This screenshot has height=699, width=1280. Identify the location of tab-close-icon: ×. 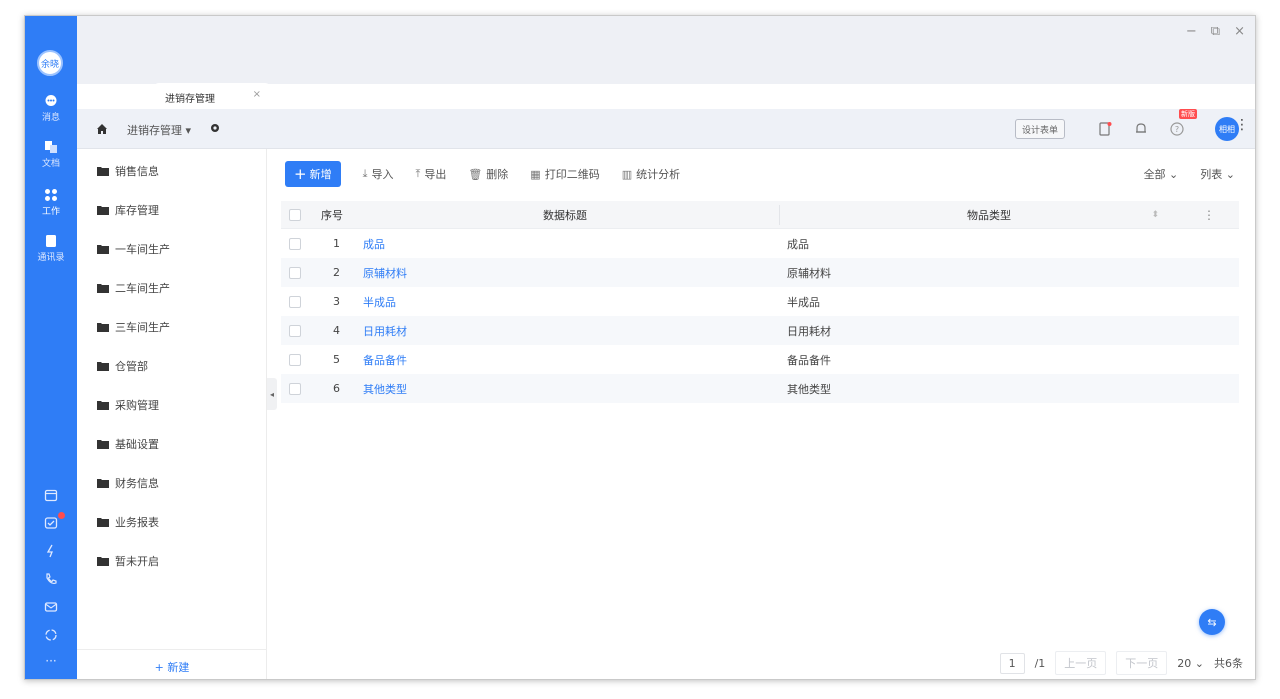
(257, 94).